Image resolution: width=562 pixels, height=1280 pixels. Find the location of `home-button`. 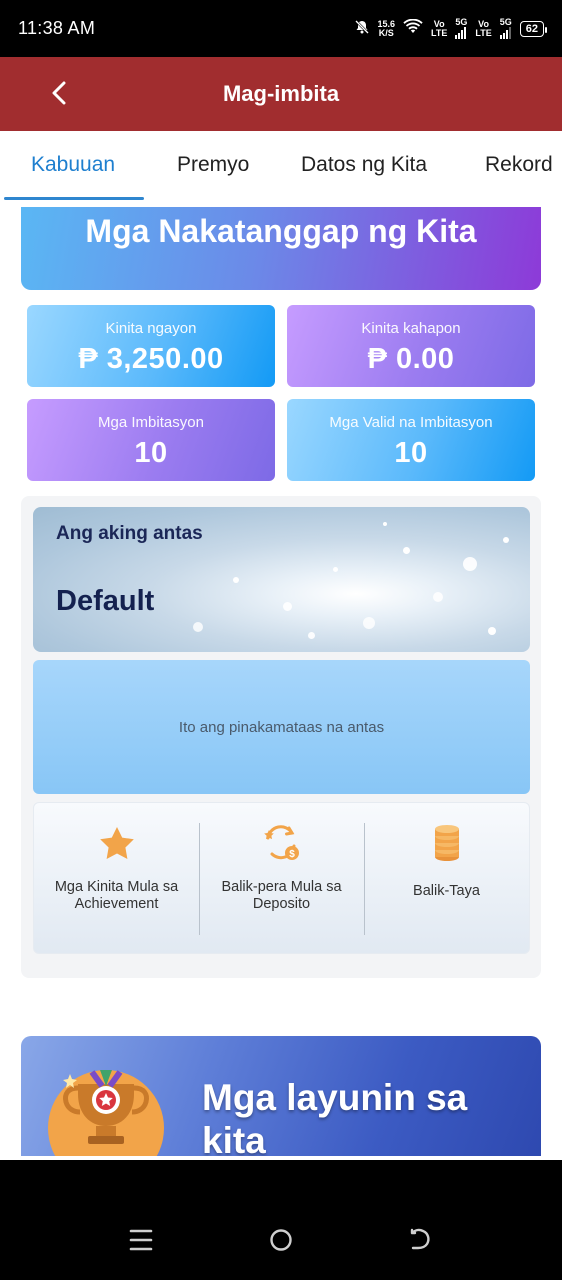

home-button is located at coordinates (281, 1240).